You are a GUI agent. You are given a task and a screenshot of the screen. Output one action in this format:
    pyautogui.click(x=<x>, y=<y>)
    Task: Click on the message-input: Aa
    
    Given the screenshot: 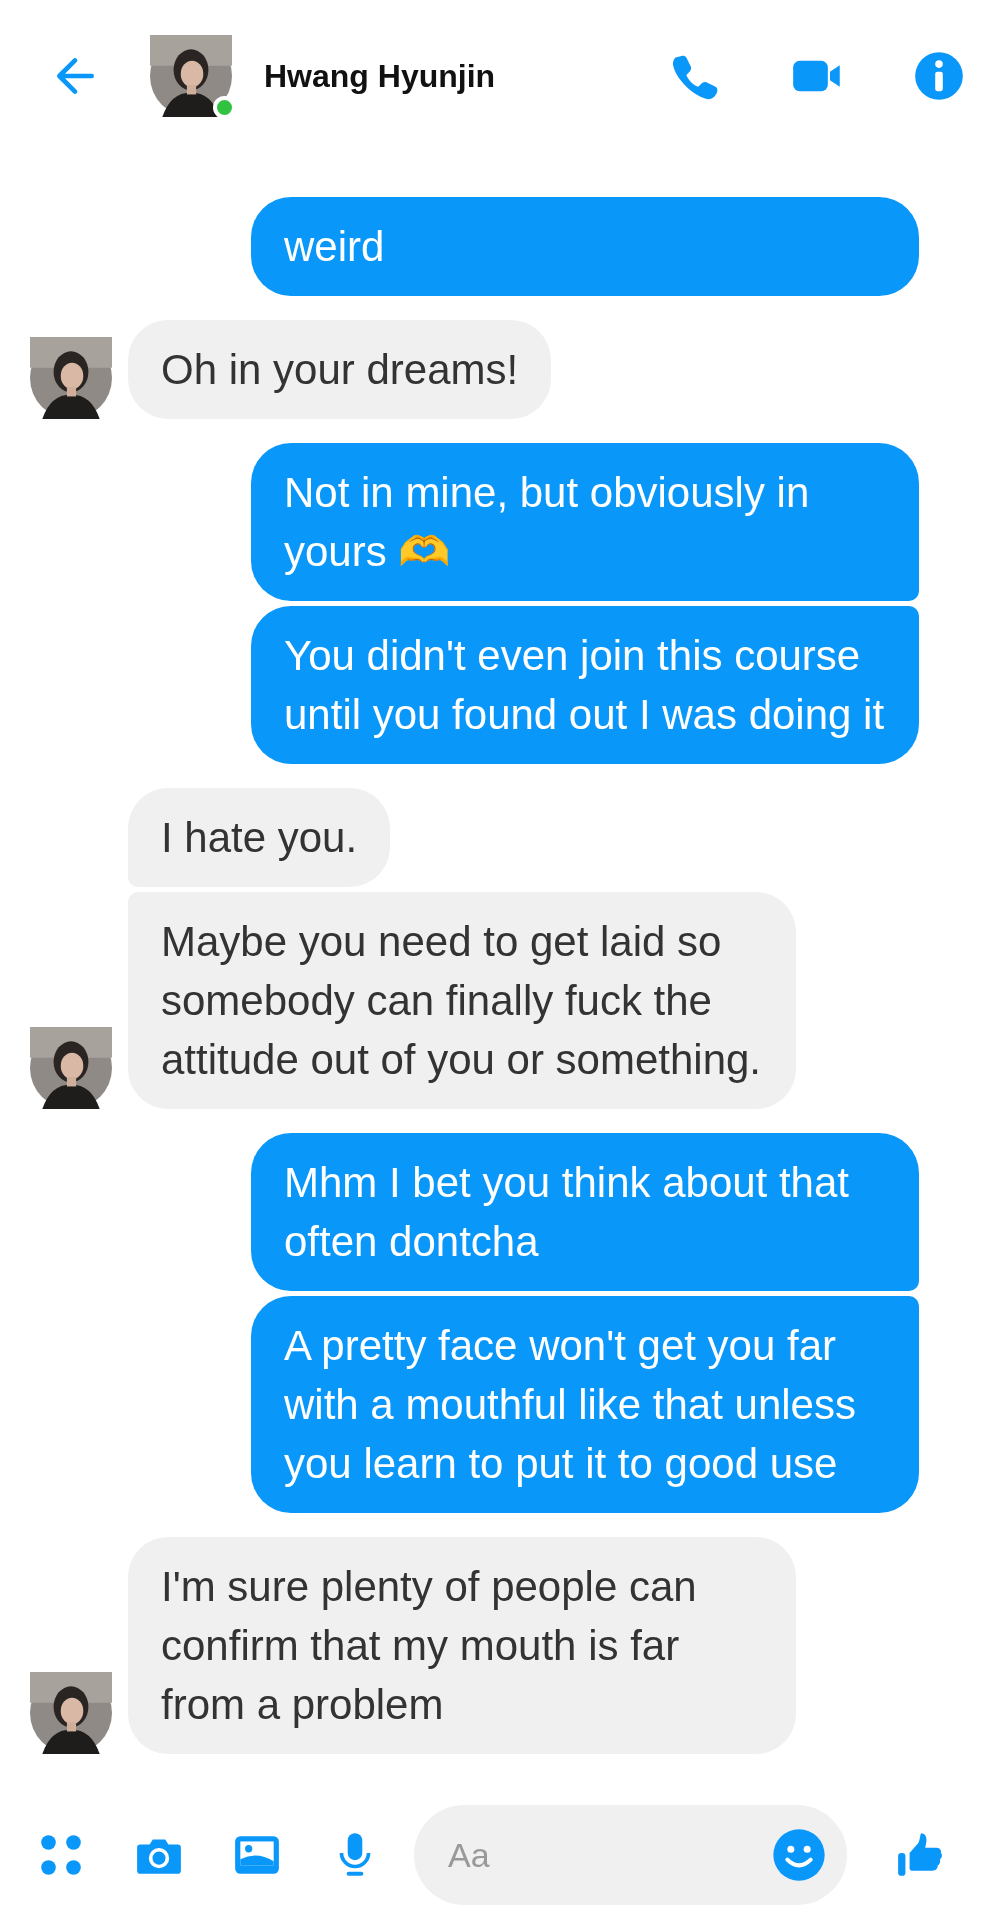 What is the action you would take?
    pyautogui.click(x=608, y=1855)
    